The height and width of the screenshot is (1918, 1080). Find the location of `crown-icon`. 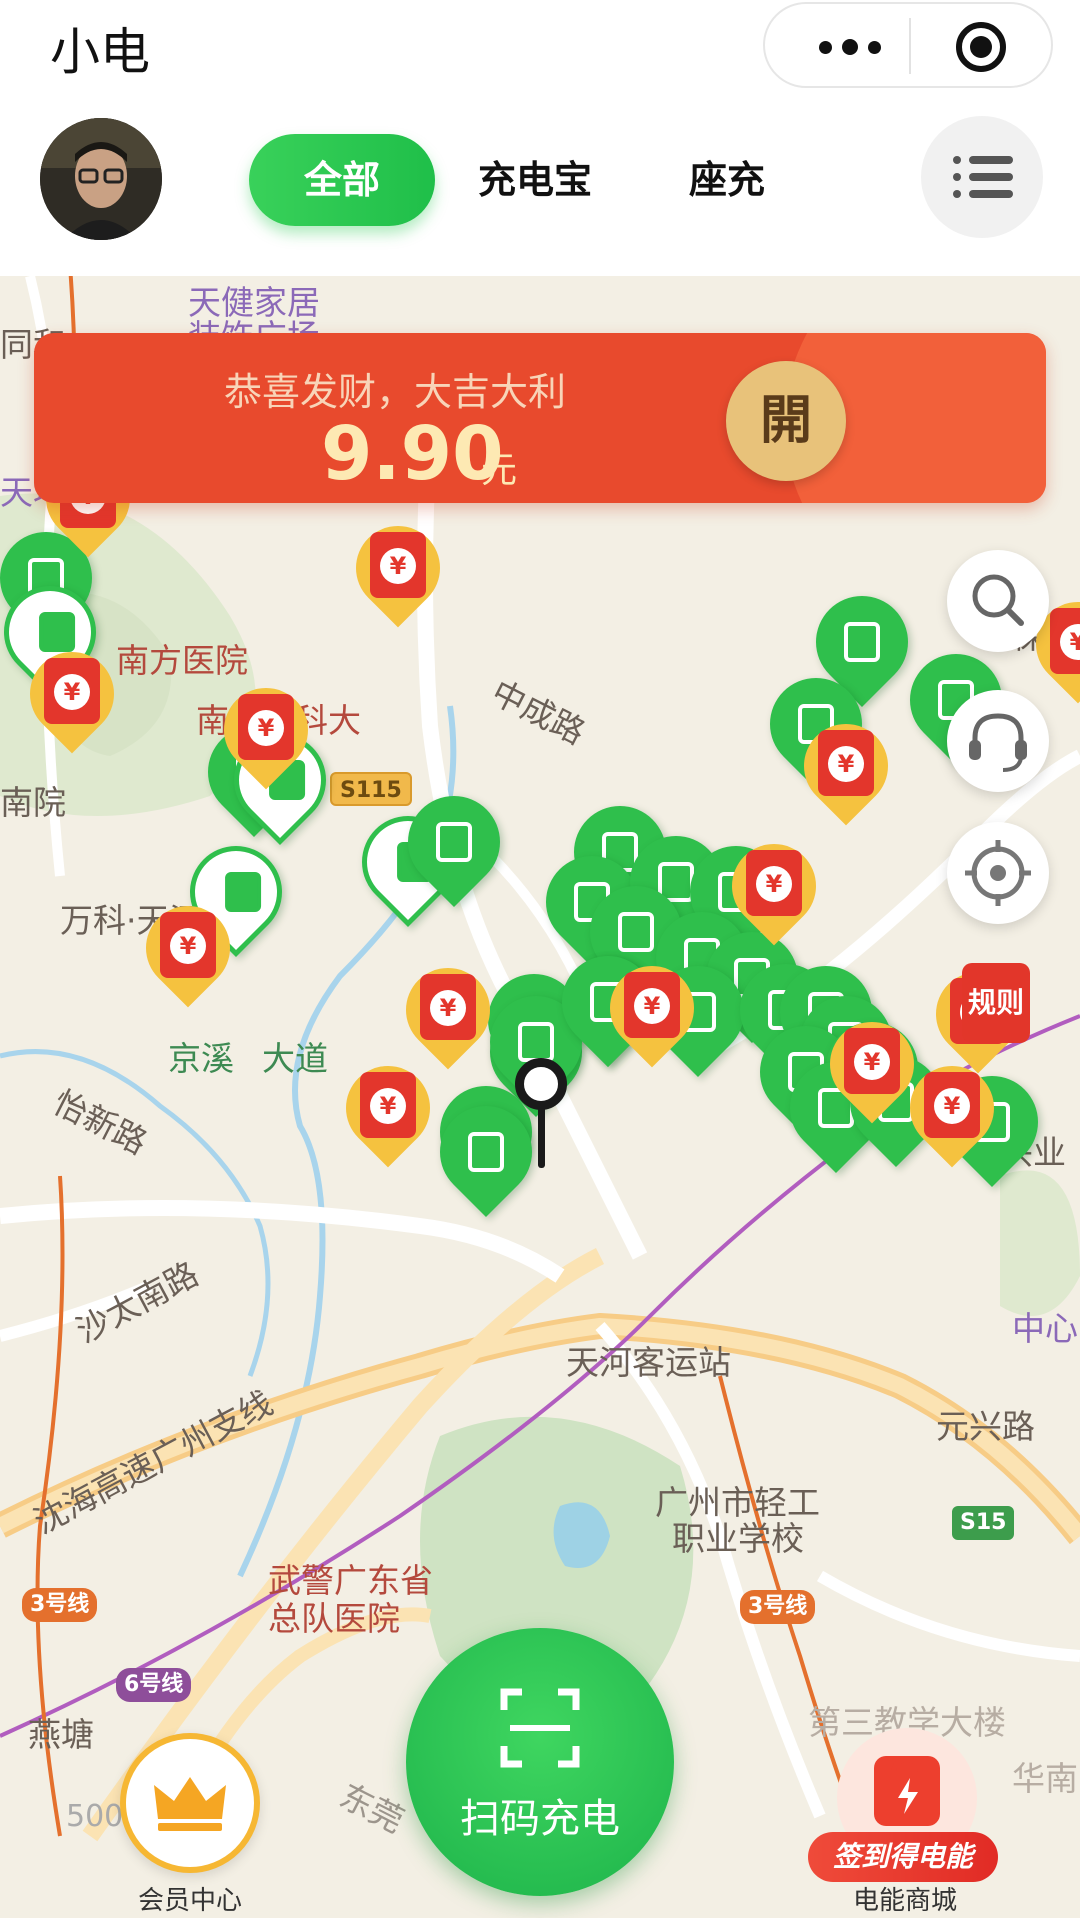

crown-icon is located at coordinates (190, 1804).